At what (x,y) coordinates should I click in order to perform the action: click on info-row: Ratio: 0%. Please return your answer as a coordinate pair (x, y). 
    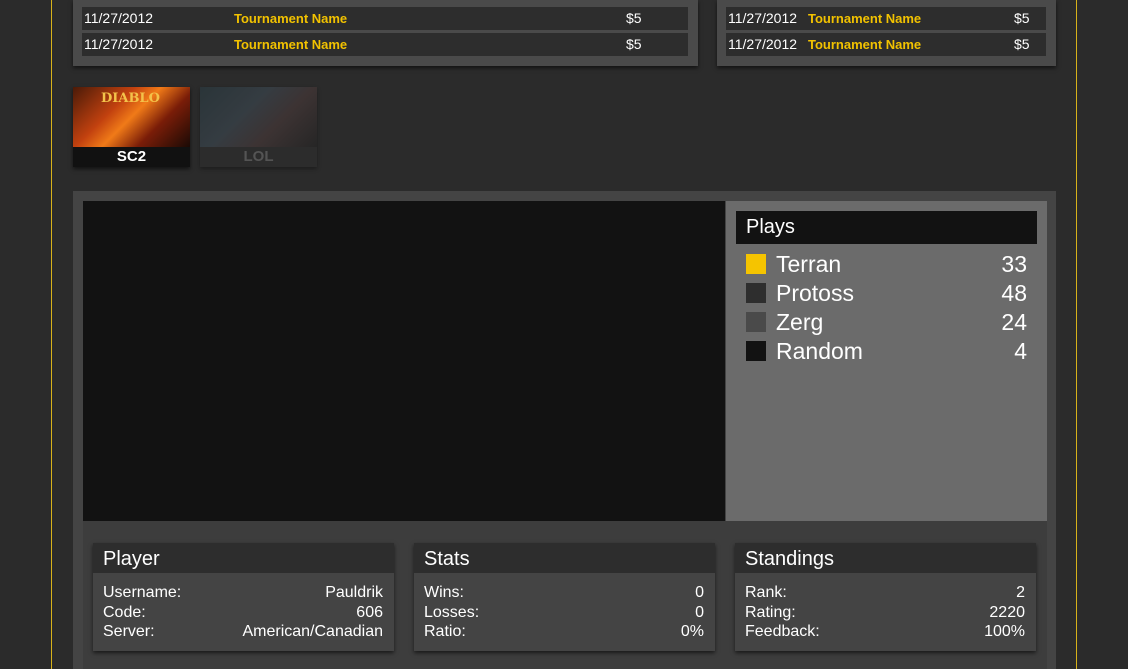
    Looking at the image, I should click on (564, 632).